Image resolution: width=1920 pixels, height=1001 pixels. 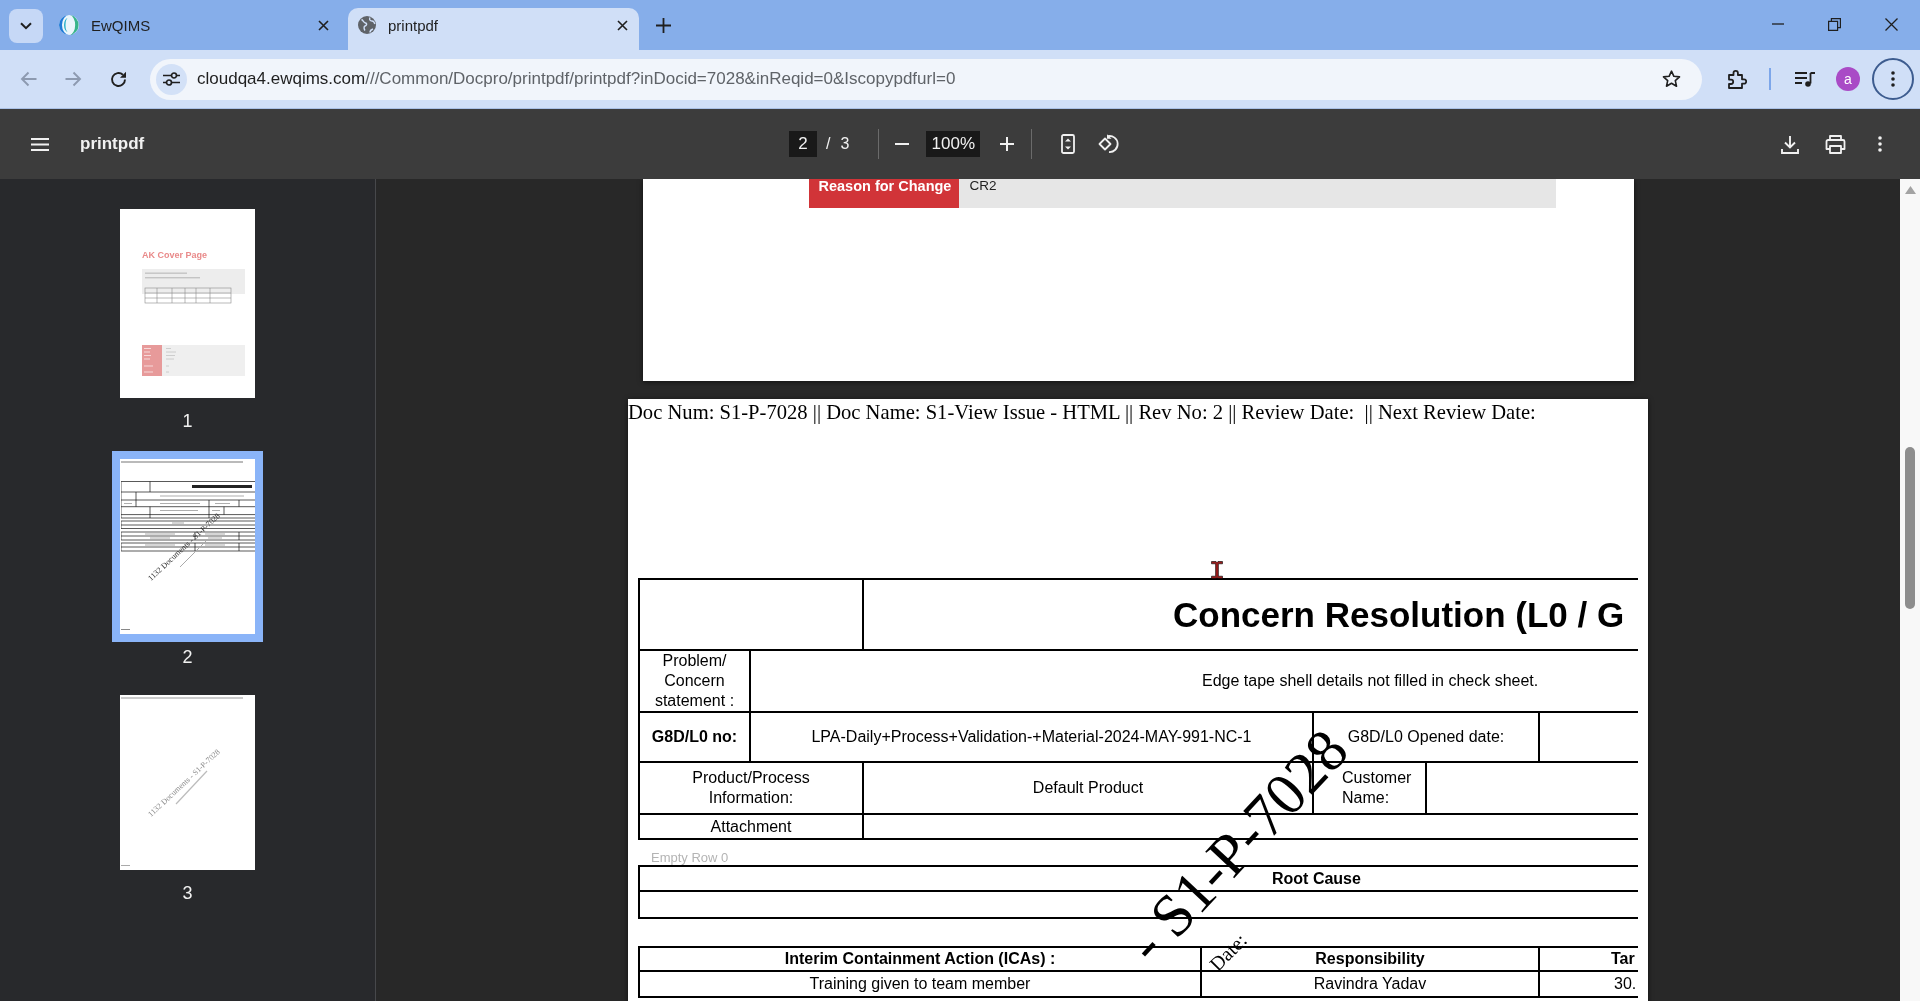 What do you see at coordinates (920, 959) in the screenshot?
I see `column-header: Interim Containment Action (ICAs) :` at bounding box center [920, 959].